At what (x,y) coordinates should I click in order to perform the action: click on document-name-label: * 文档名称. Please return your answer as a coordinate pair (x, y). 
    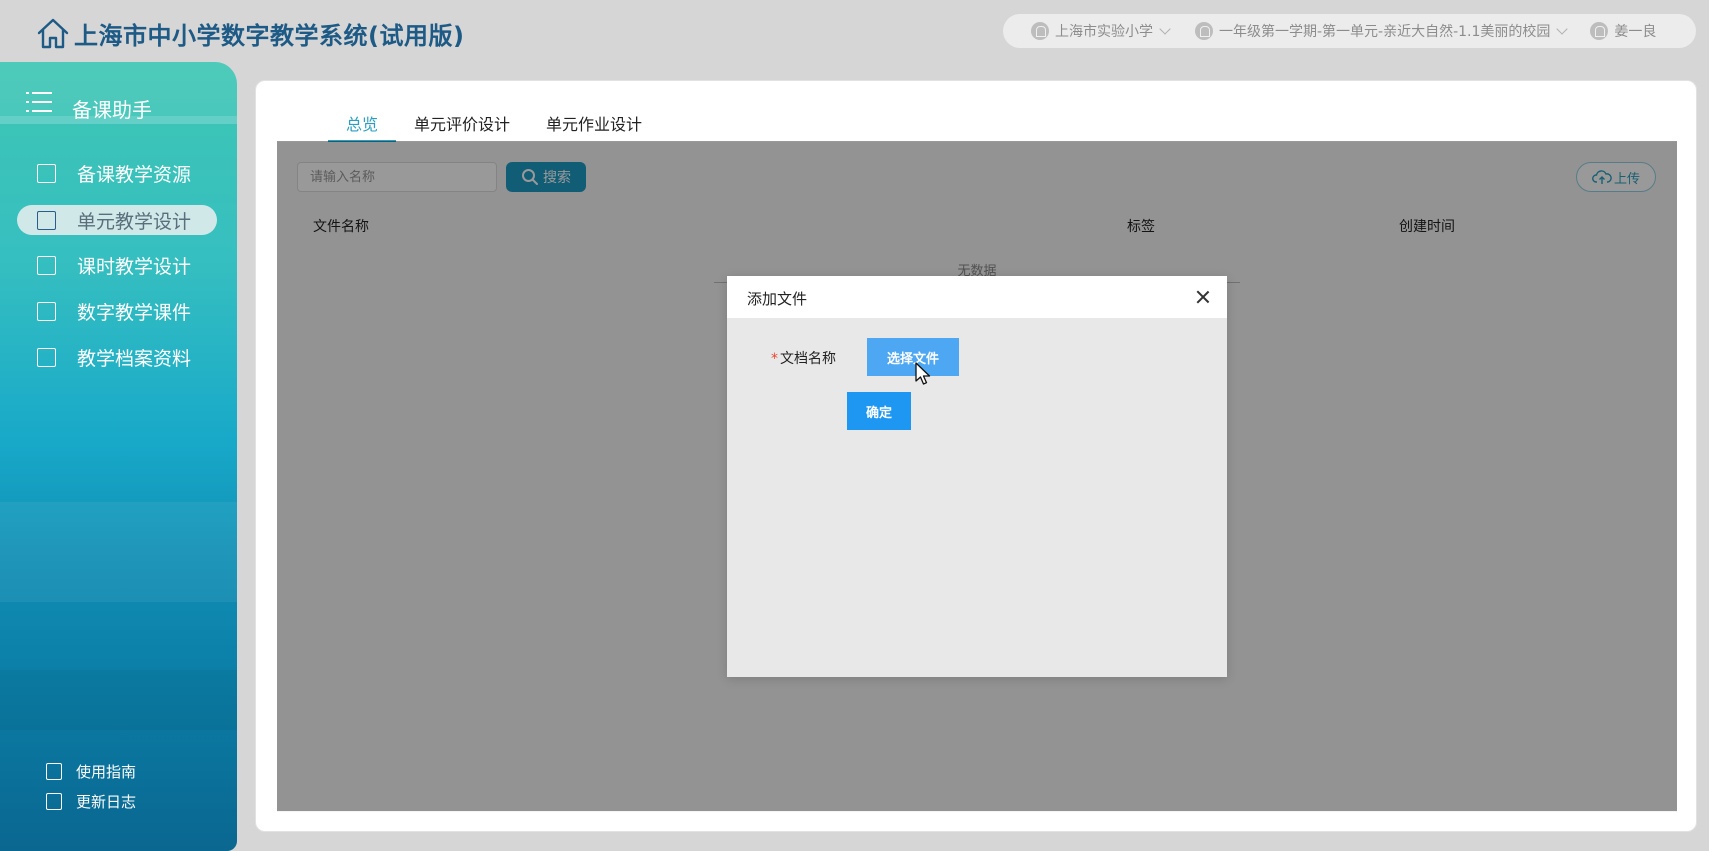
    Looking at the image, I should click on (803, 358).